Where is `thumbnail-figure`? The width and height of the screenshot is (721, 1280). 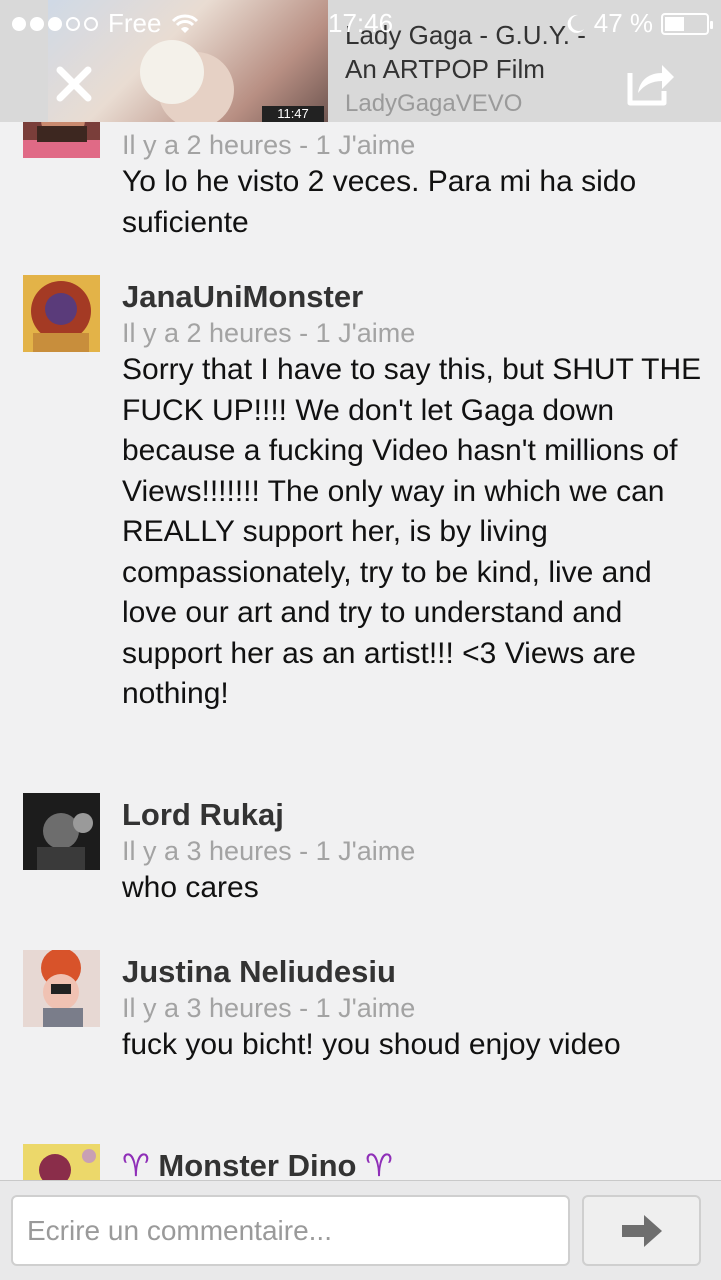 thumbnail-figure is located at coordinates (172, 72).